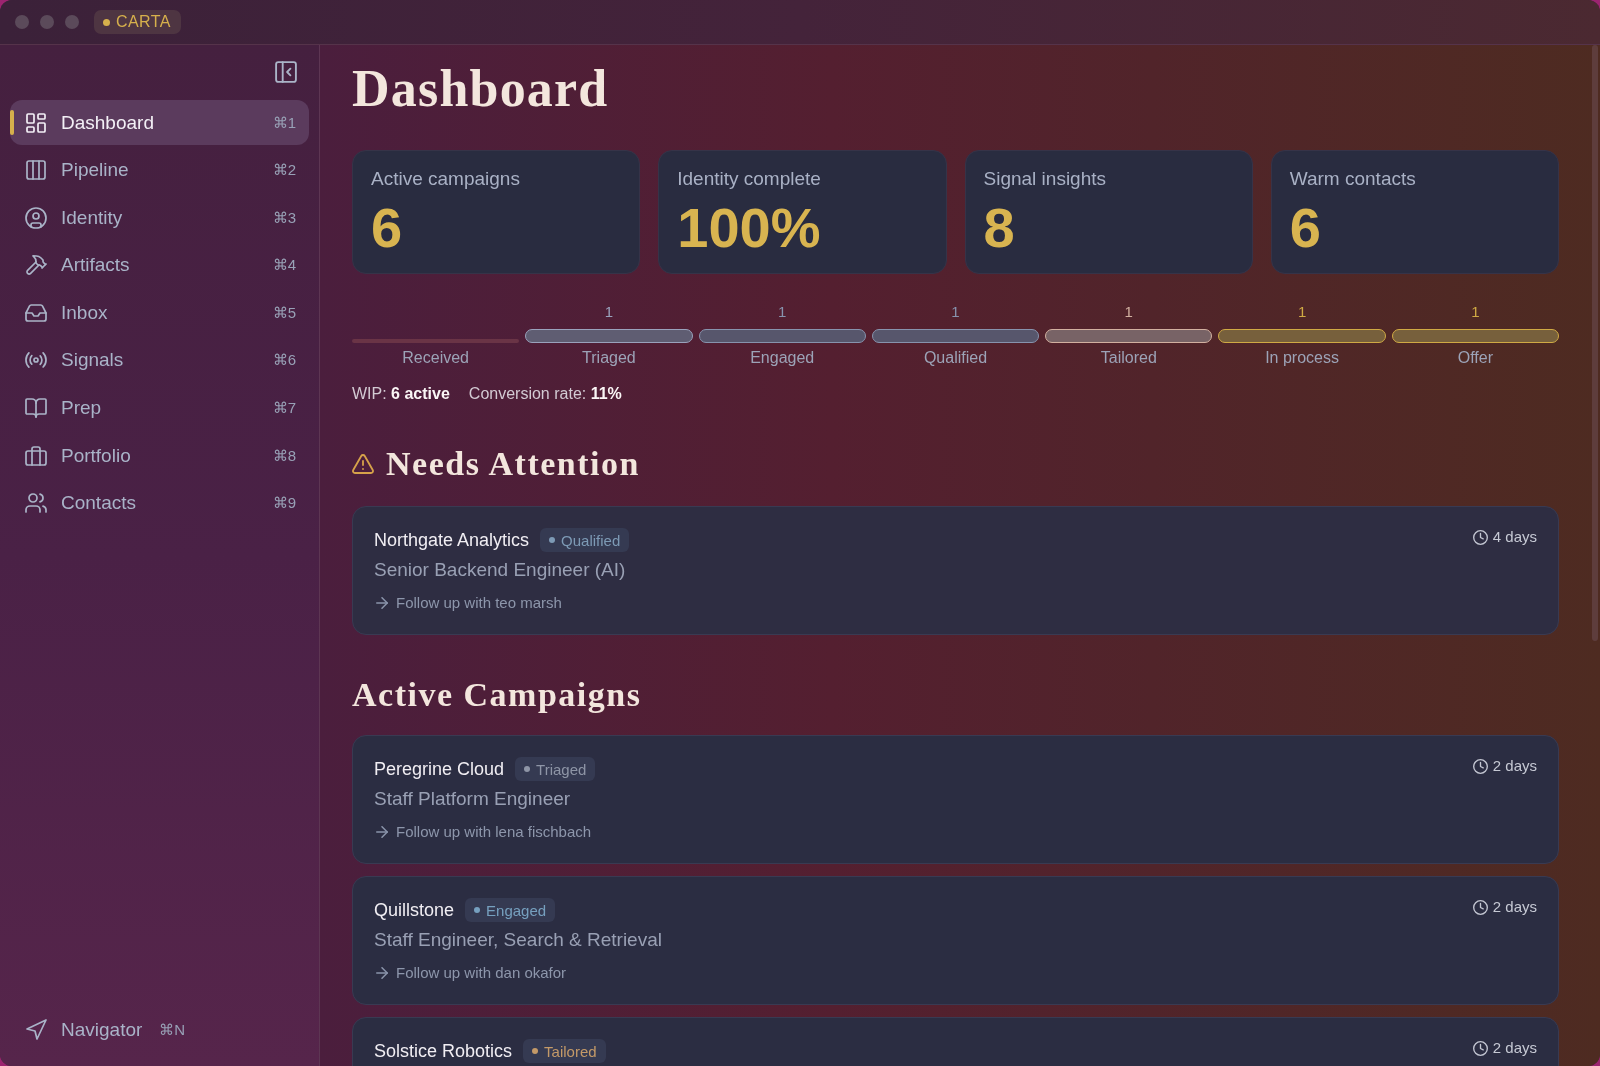 The image size is (1600, 1066). What do you see at coordinates (749, 228) in the screenshot?
I see `stat-value: 100%` at bounding box center [749, 228].